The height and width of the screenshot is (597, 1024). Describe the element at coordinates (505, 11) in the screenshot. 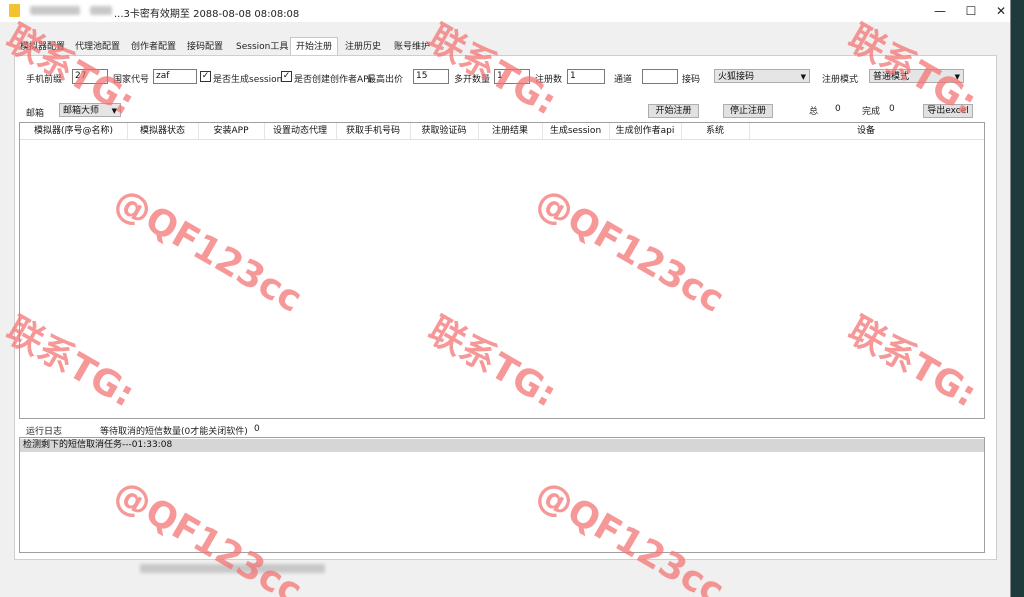

I see `title-bar: ...3卡密有效期至 2088-08-08 08:08:08 — ☐ ✕` at that location.